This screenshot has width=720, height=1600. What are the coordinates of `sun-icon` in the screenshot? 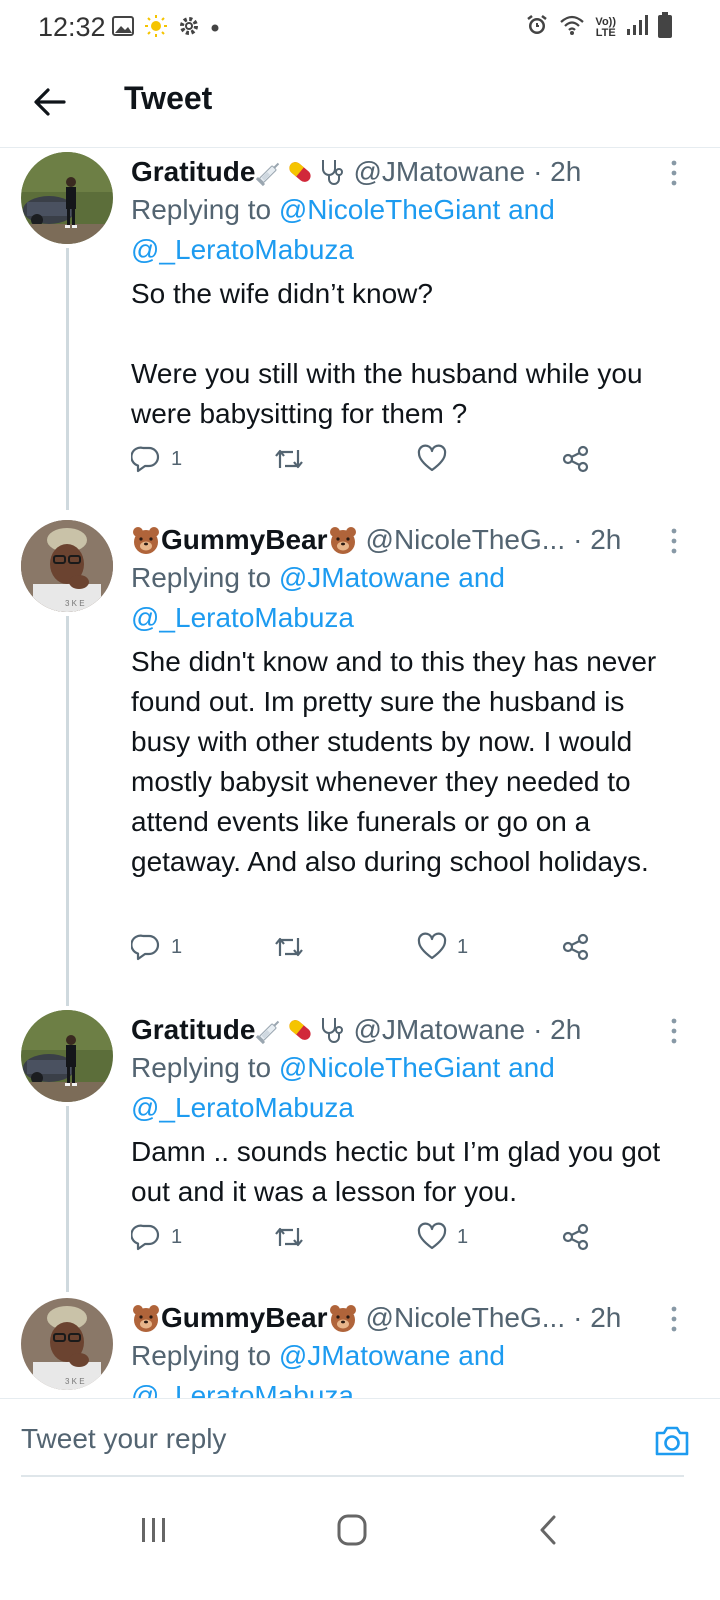 It's located at (156, 28).